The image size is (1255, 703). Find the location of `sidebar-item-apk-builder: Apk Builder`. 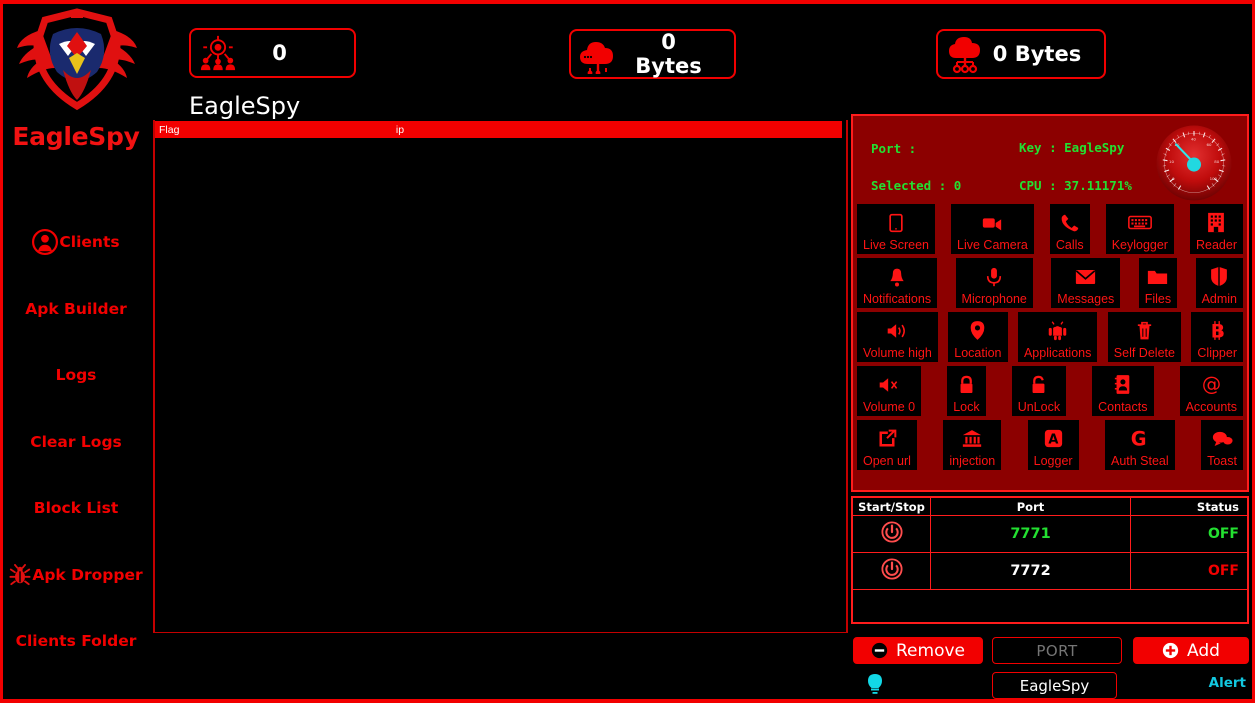

sidebar-item-apk-builder: Apk Builder is located at coordinates (76, 309).